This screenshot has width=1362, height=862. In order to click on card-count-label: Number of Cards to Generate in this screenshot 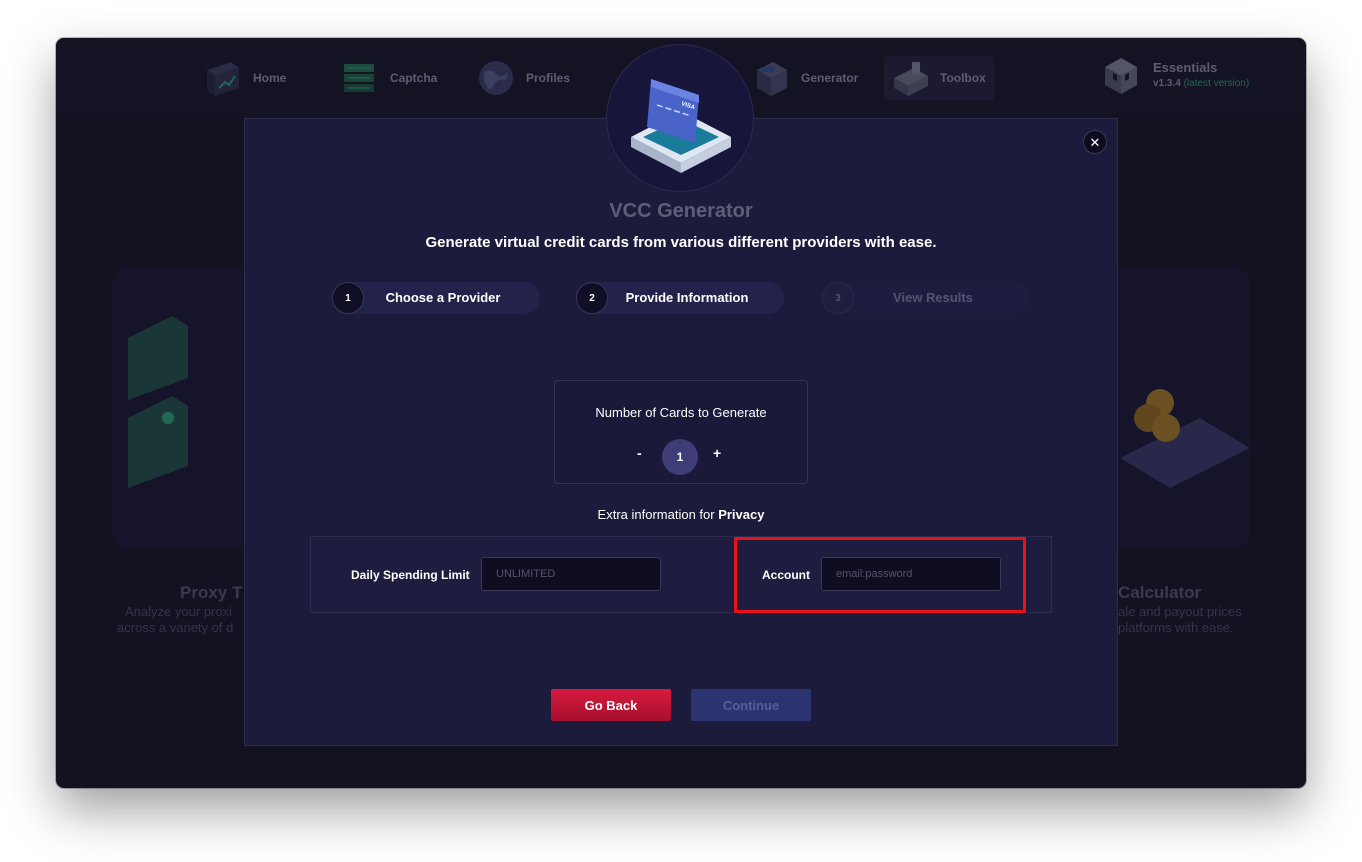, I will do `click(681, 412)`.